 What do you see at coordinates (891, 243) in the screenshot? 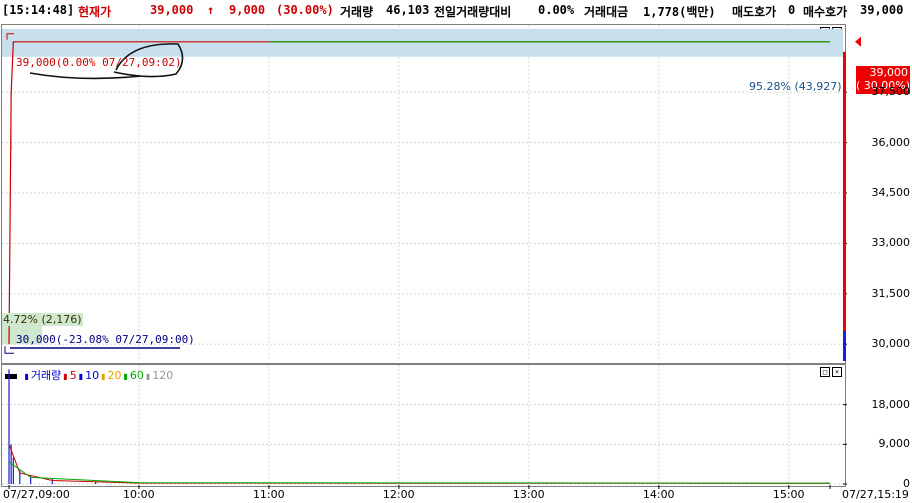
I see `price-y-tick-label: 33,000` at bounding box center [891, 243].